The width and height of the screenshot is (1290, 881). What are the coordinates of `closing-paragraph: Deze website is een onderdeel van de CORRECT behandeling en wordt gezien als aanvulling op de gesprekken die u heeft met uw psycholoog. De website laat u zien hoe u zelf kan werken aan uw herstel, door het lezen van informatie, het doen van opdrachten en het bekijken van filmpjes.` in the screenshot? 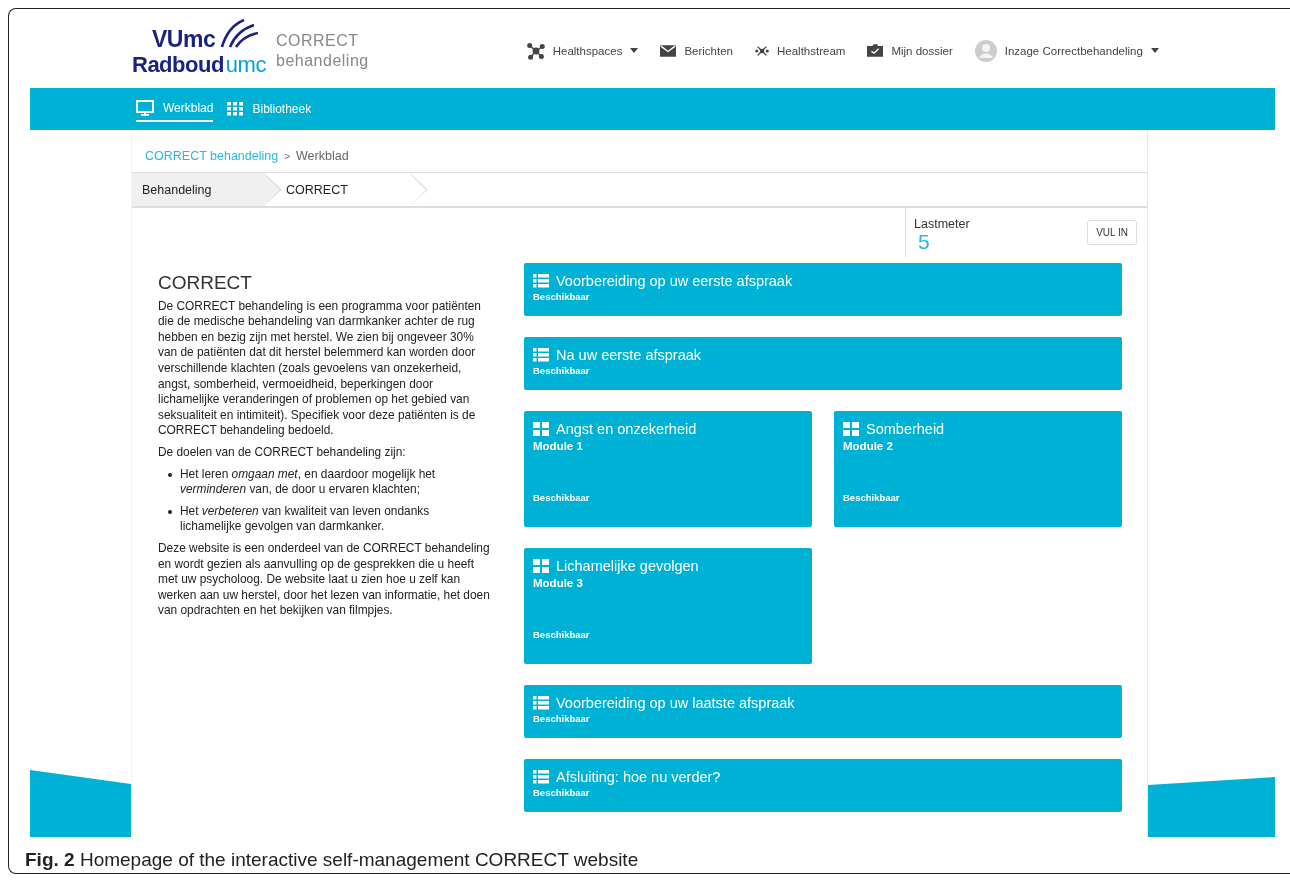 It's located at (324, 579).